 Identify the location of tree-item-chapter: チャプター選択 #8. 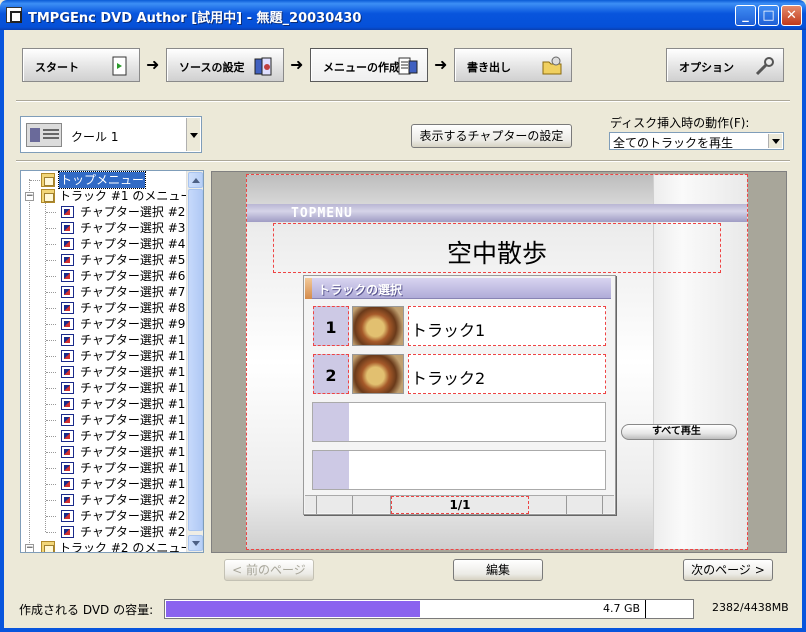
(103, 308).